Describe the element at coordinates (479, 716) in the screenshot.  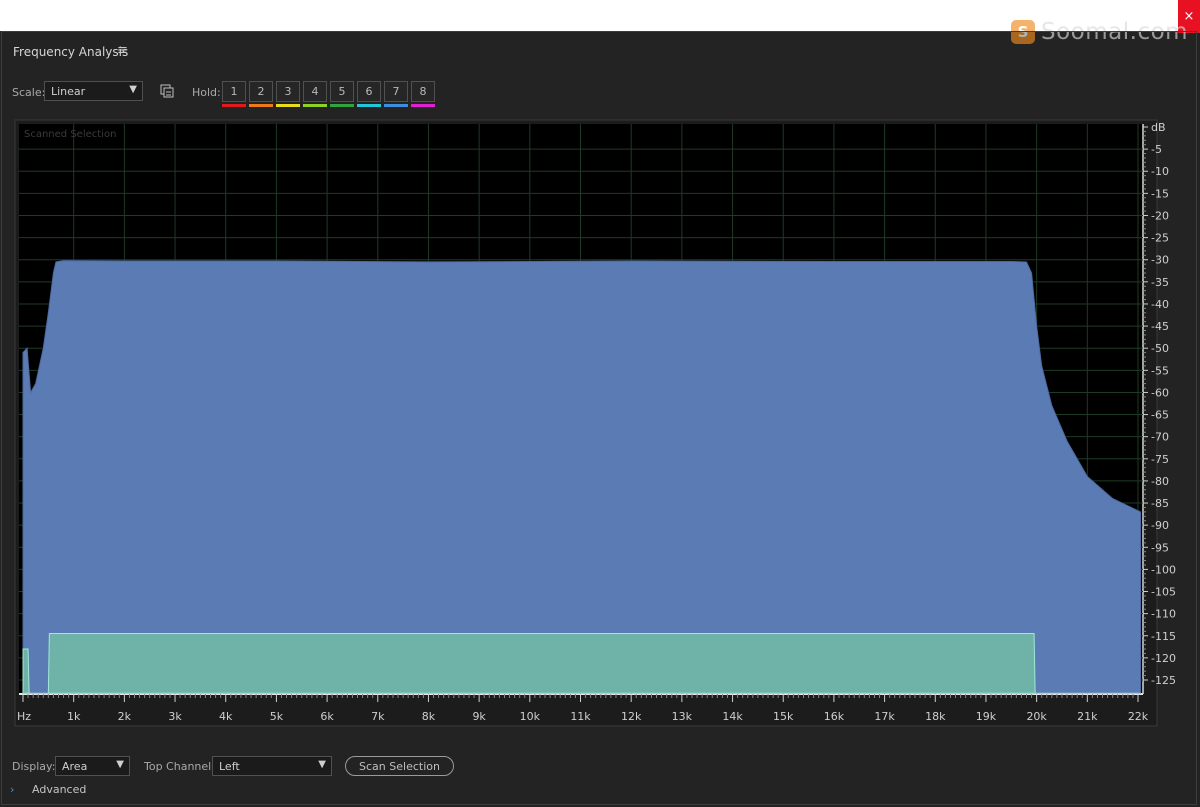
I see `x-axis-tick-label: 9k` at that location.